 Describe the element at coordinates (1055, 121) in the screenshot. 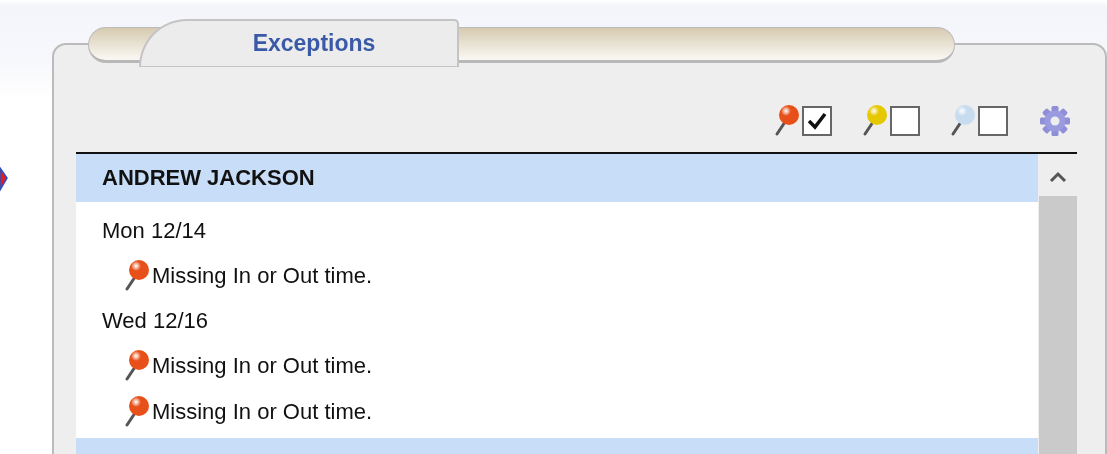

I see `settings-icon` at that location.